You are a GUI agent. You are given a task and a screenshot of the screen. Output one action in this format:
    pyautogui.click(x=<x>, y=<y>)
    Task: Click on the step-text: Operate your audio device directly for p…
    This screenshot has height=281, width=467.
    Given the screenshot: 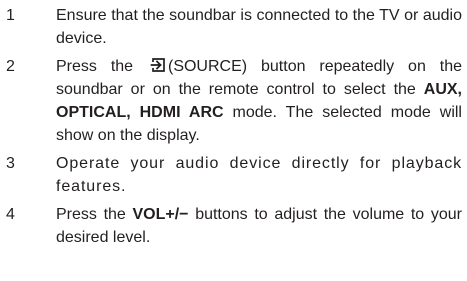 What is the action you would take?
    pyautogui.click(x=259, y=175)
    